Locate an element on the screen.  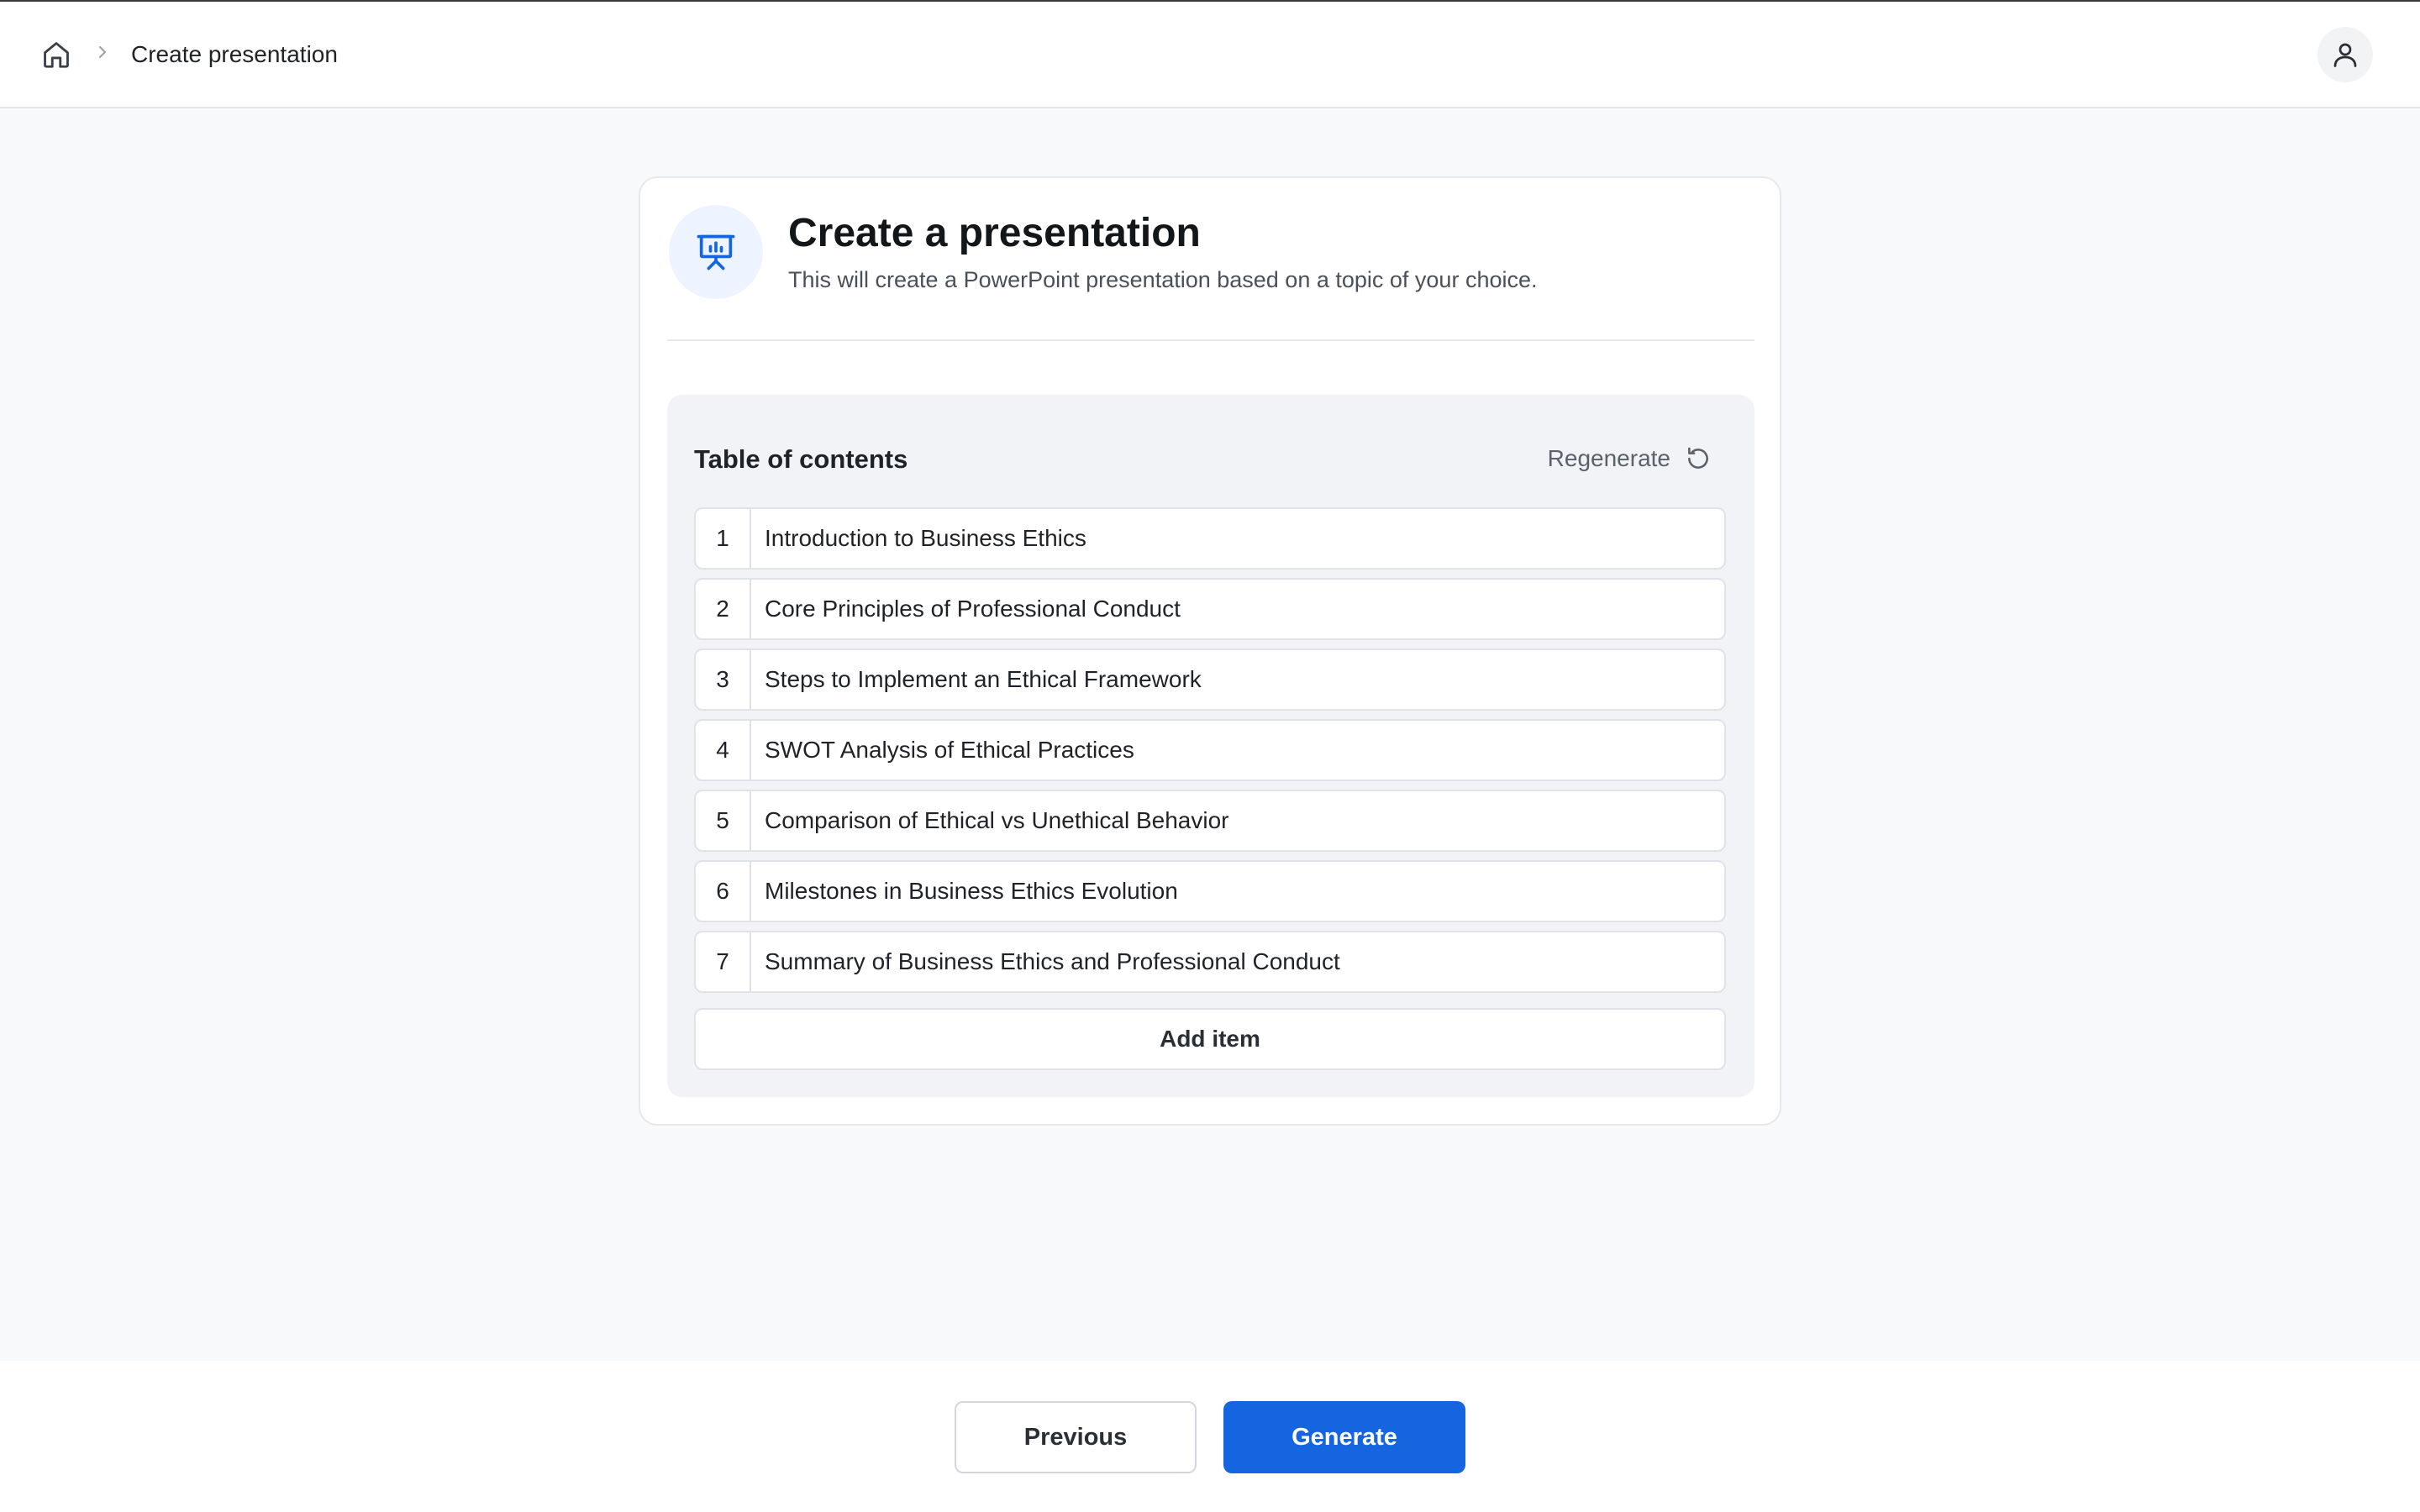
toc-item-number: 2 is located at coordinates (723, 609).